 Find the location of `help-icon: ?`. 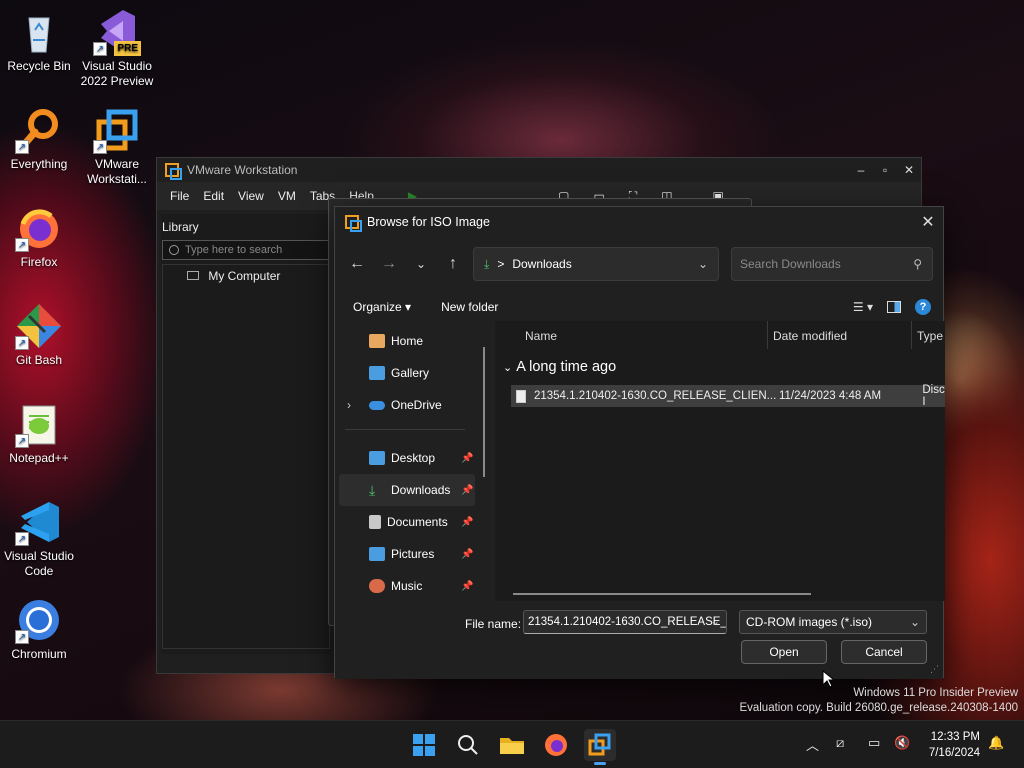

help-icon: ? is located at coordinates (923, 307).